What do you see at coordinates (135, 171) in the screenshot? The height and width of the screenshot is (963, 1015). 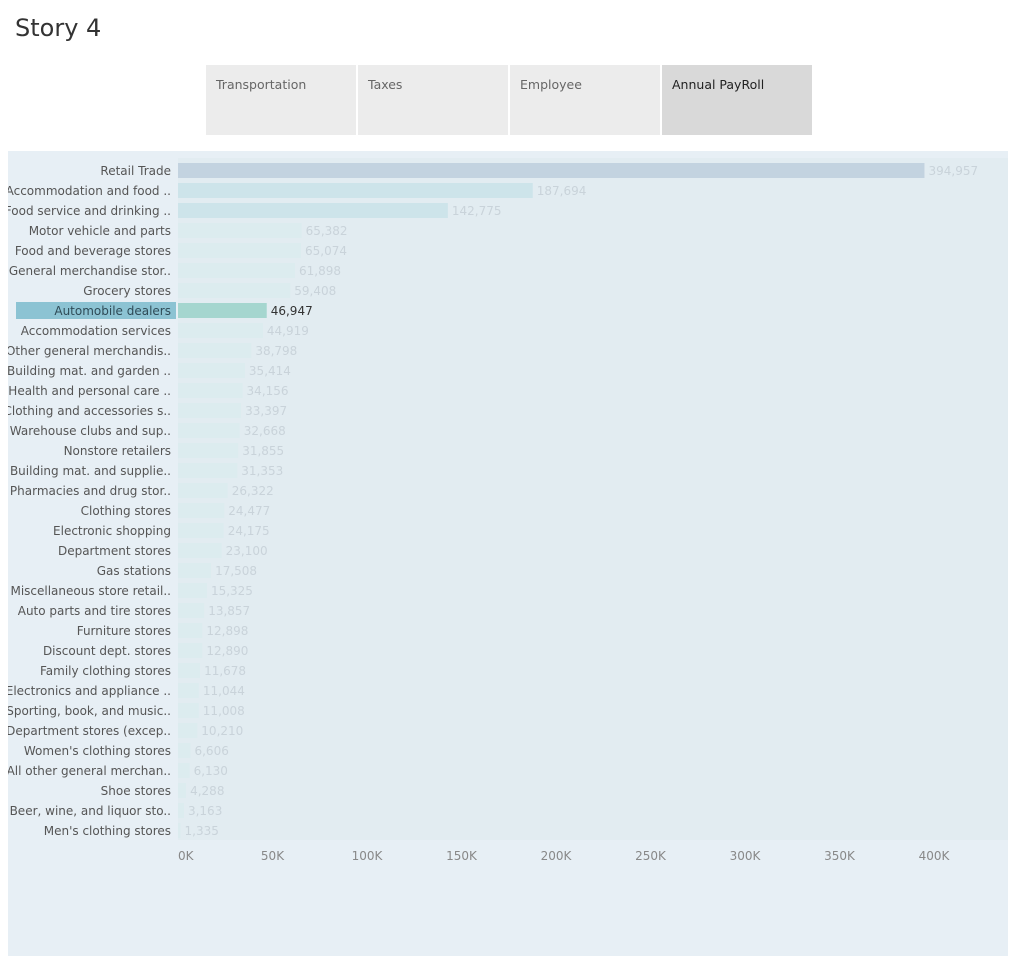 I see `category-label-0: Retail Trade` at bounding box center [135, 171].